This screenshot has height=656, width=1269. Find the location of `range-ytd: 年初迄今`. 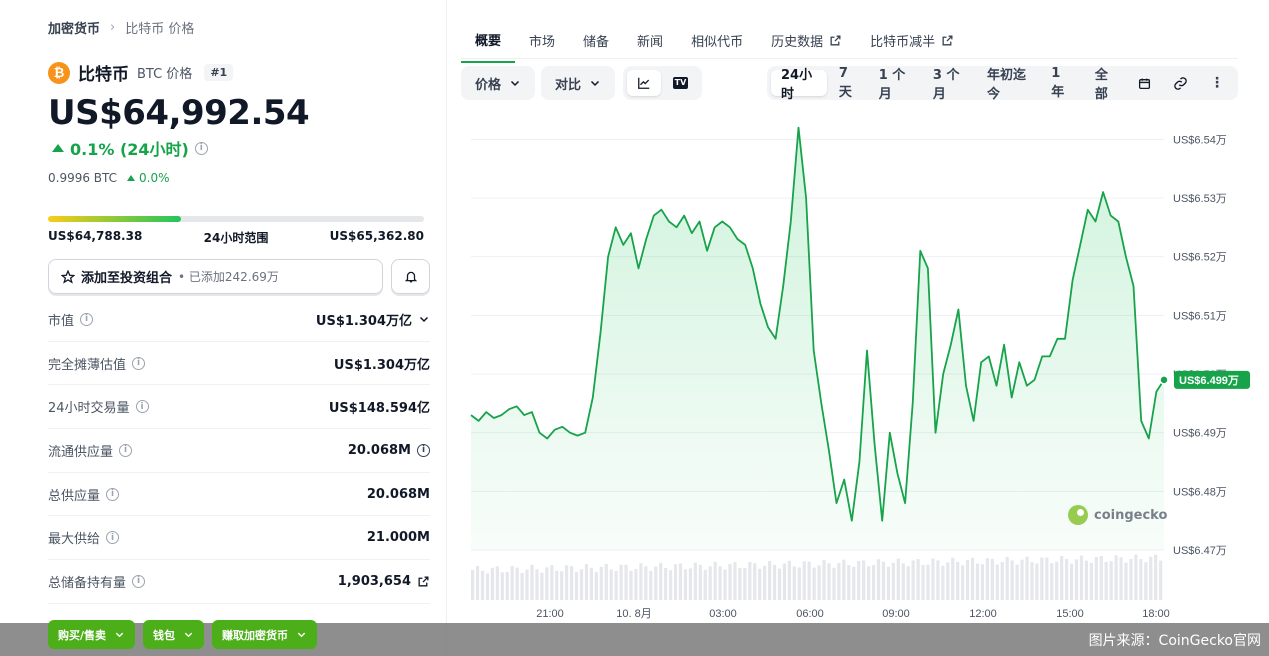

range-ytd: 年初迄今 is located at coordinates (1008, 85).